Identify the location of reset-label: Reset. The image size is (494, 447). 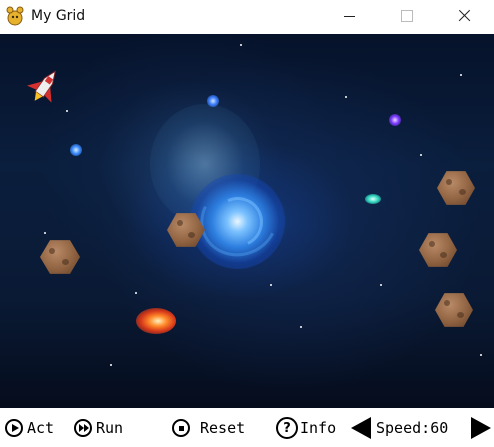
(223, 428).